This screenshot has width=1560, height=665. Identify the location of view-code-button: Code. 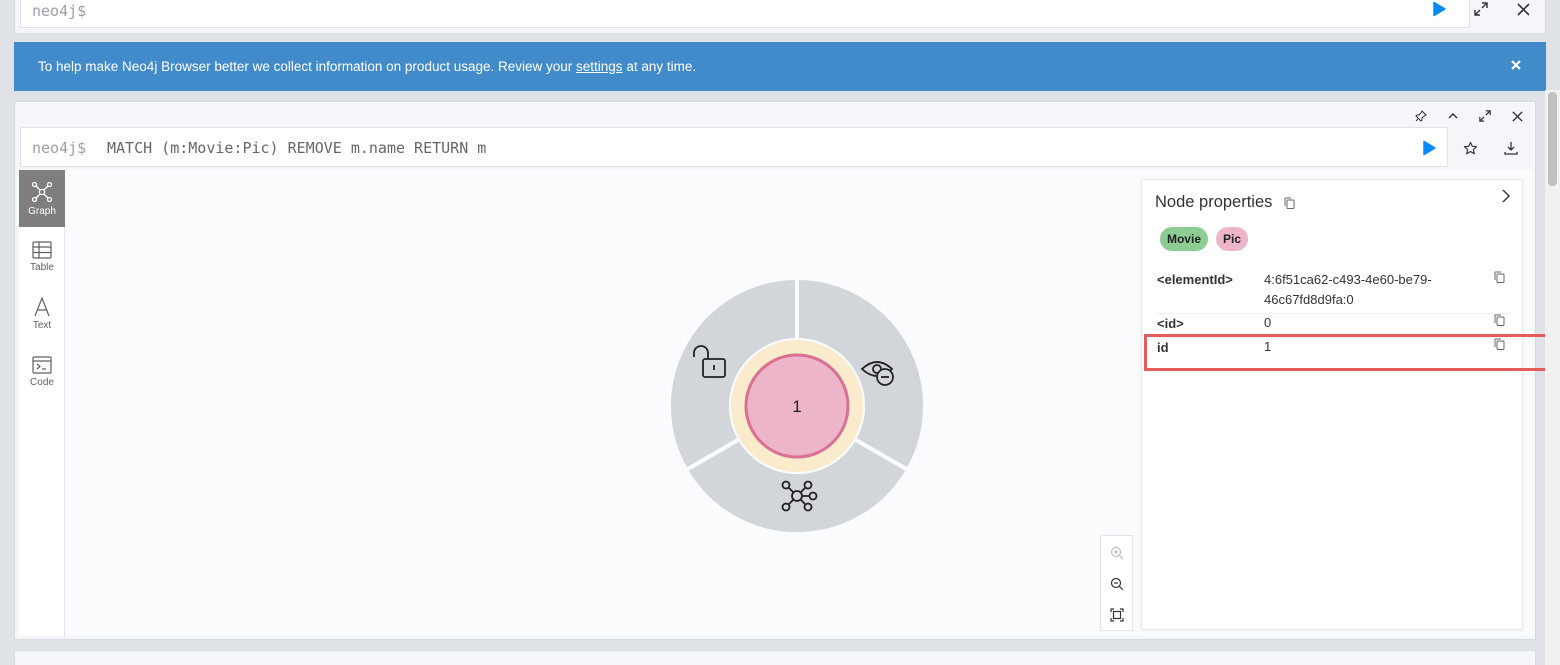
(42, 371).